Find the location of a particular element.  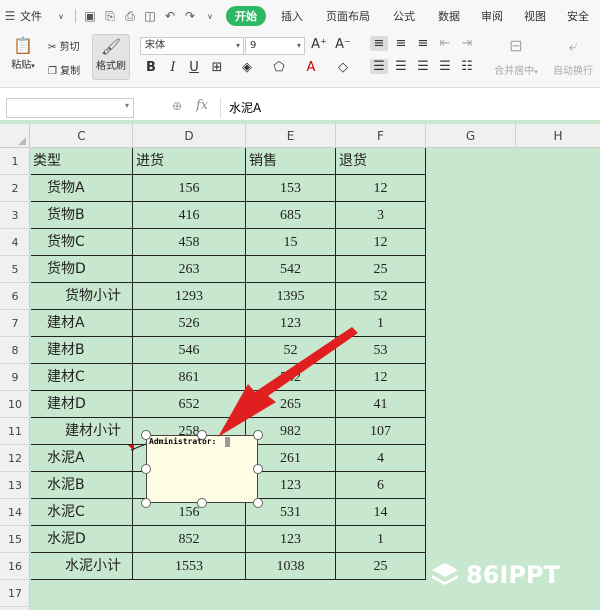

tab-insert: 插入 is located at coordinates (292, 16).